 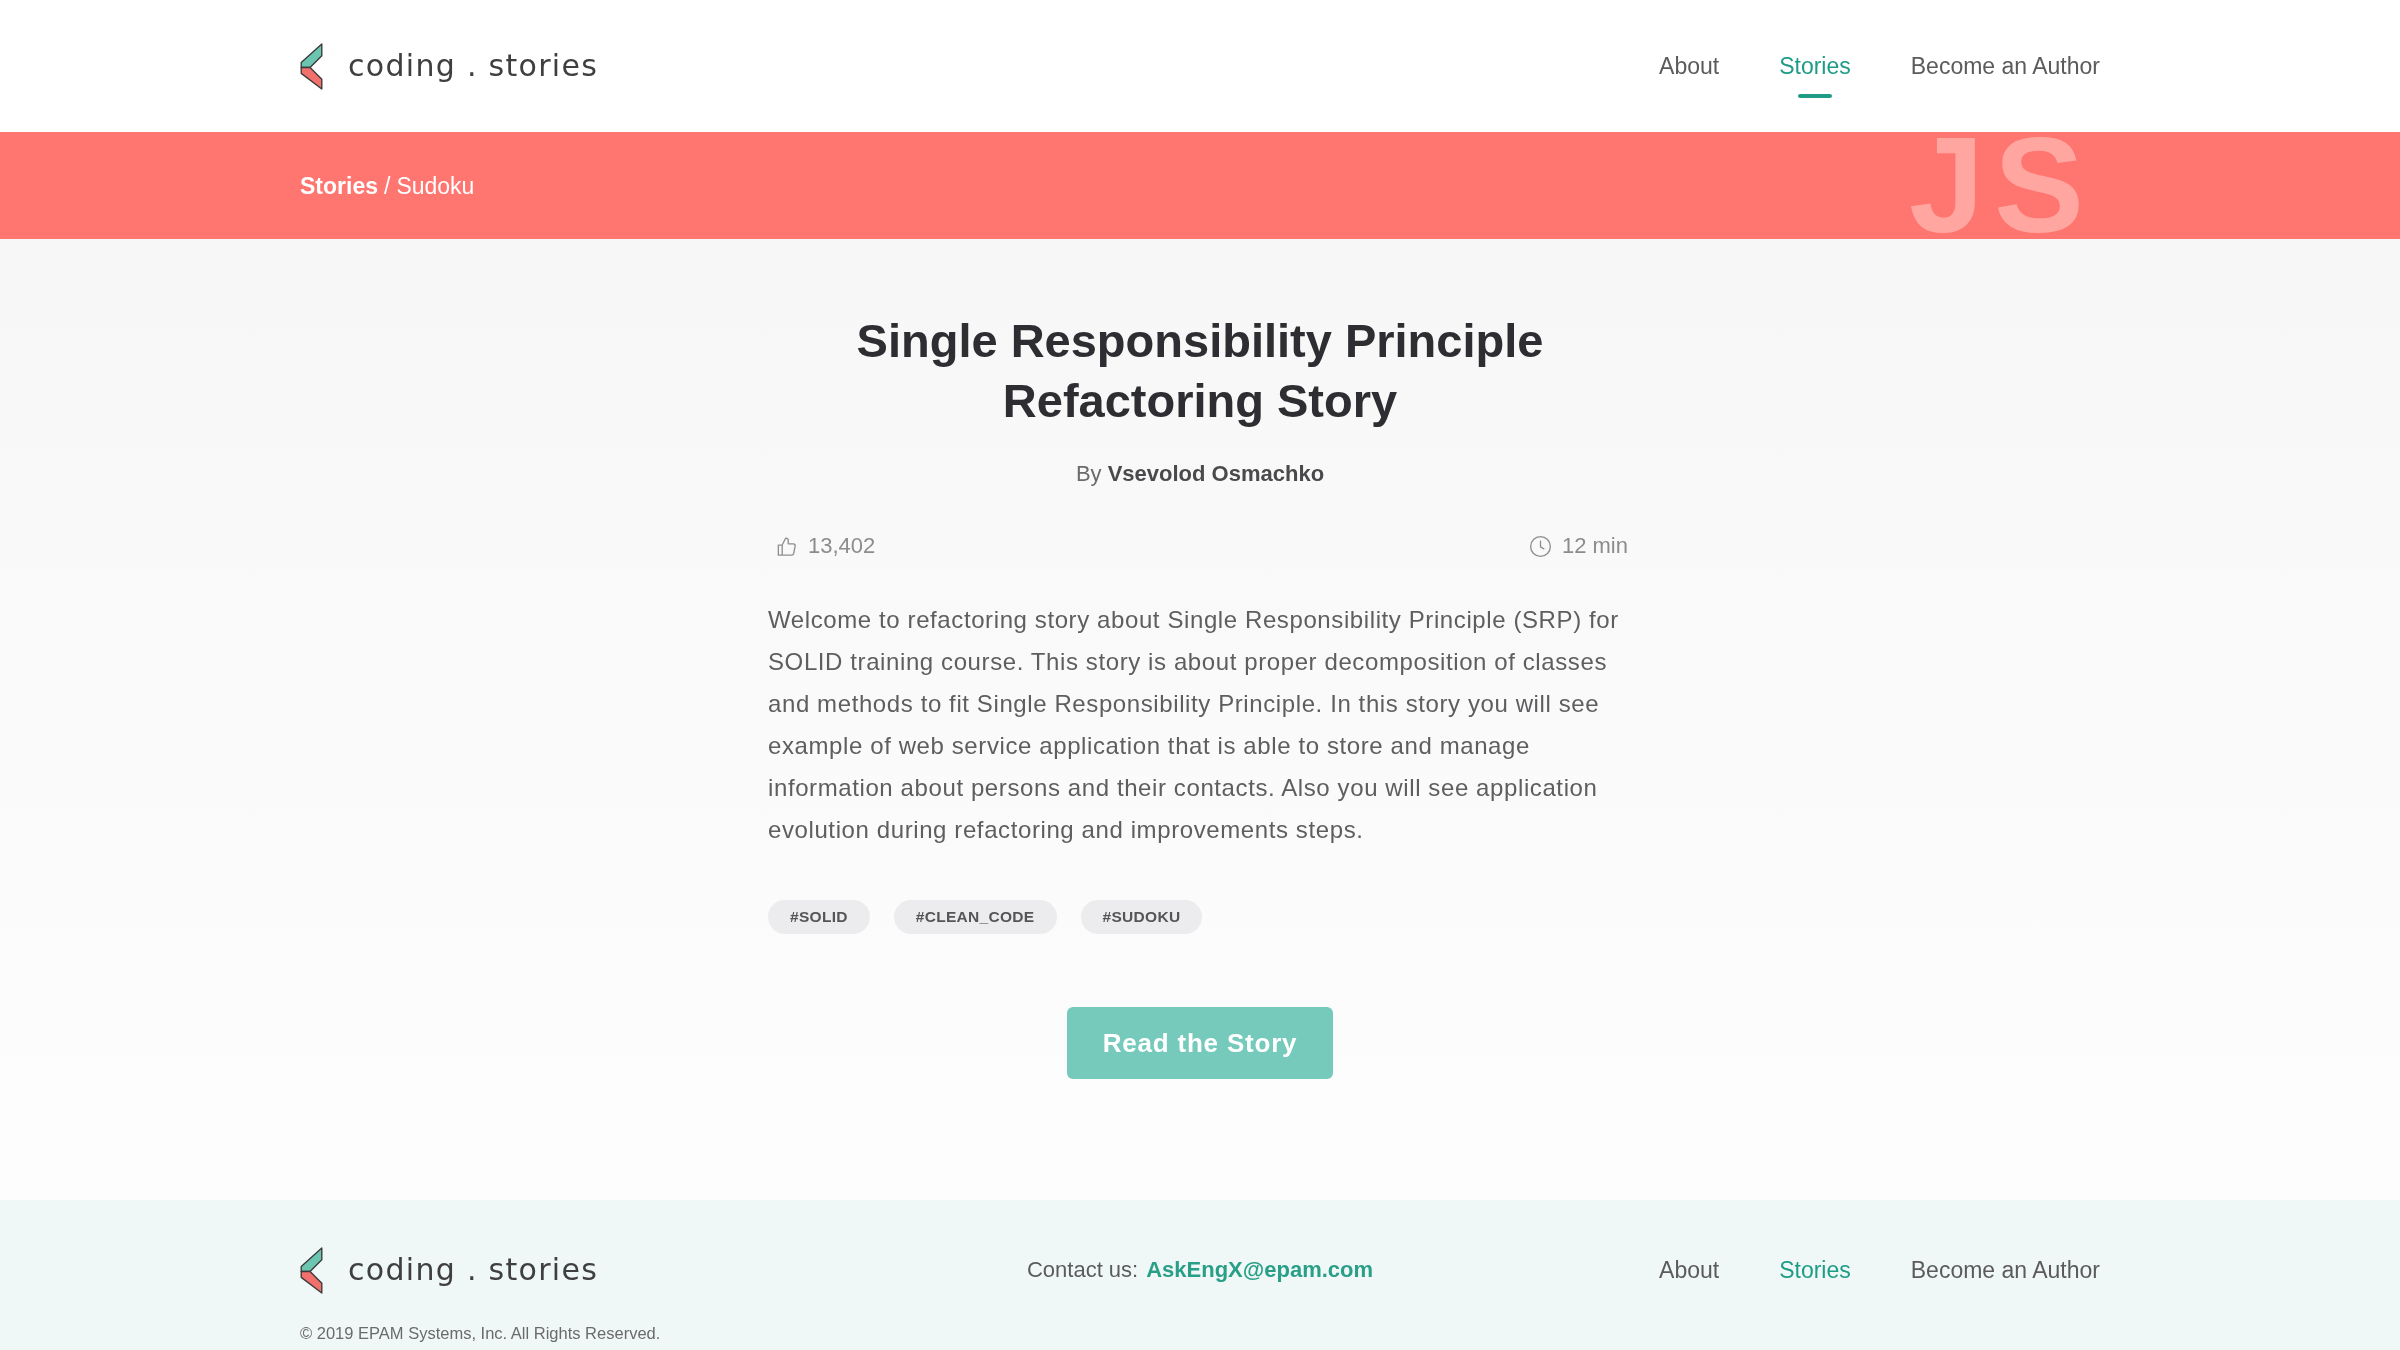 I want to click on footer-nav-link: Stories, so click(x=1815, y=1270).